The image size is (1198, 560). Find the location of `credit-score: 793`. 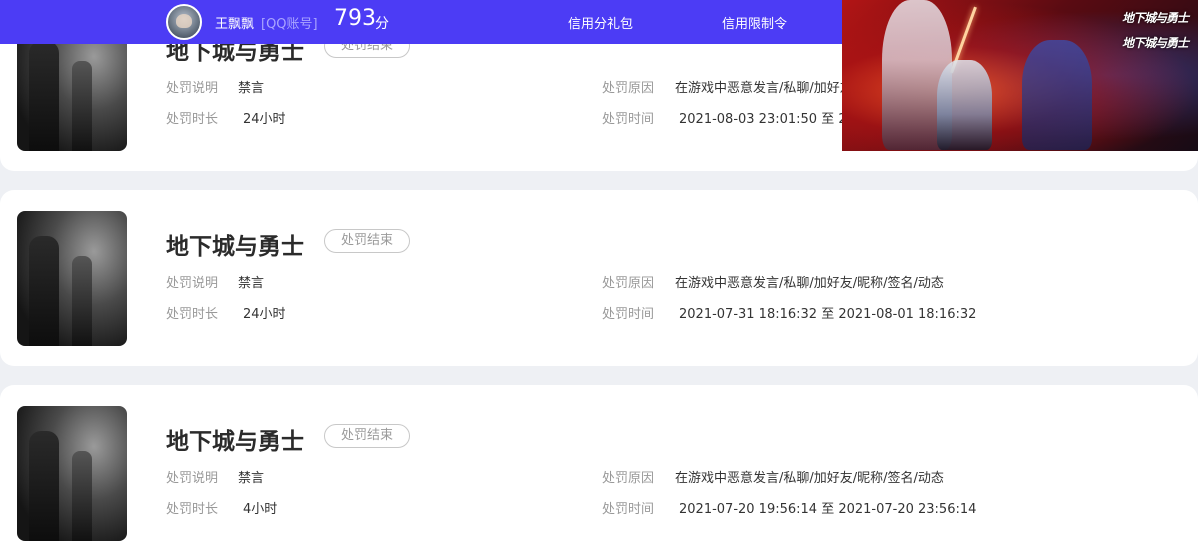

credit-score: 793 is located at coordinates (355, 18).